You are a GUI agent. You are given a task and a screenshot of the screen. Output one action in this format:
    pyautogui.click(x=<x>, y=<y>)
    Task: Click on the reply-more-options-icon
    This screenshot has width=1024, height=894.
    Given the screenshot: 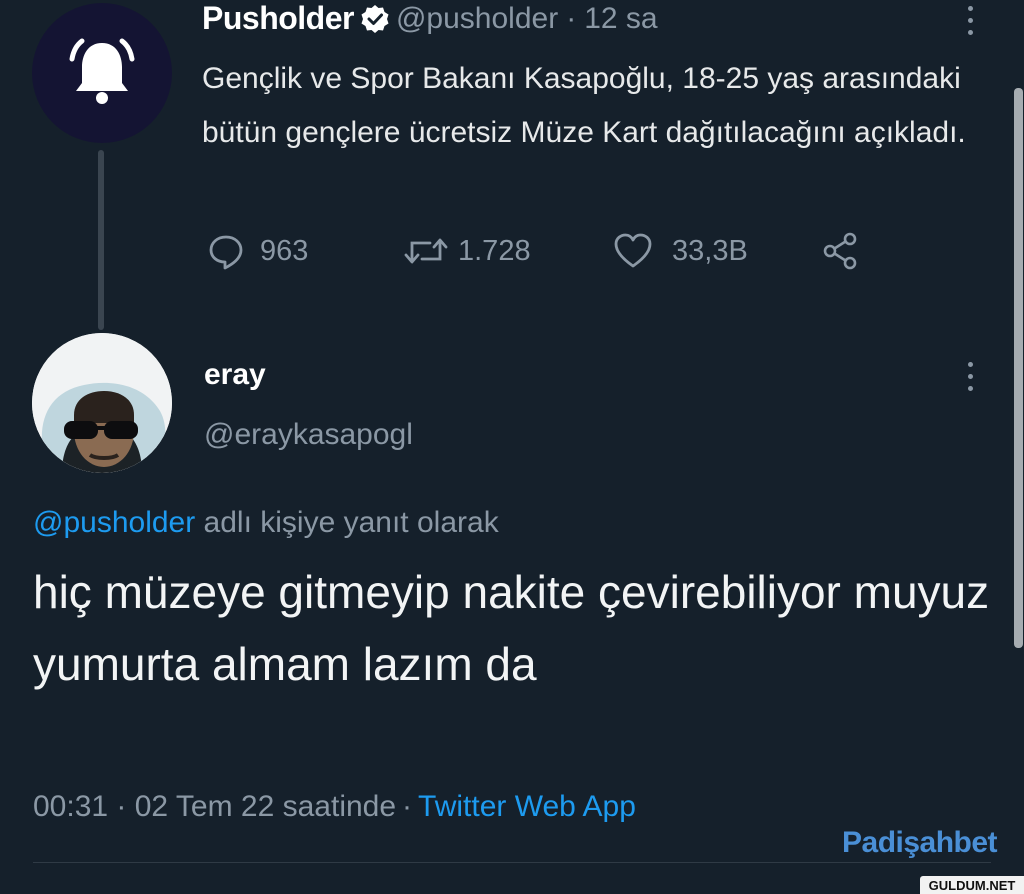 What is the action you would take?
    pyautogui.click(x=970, y=376)
    